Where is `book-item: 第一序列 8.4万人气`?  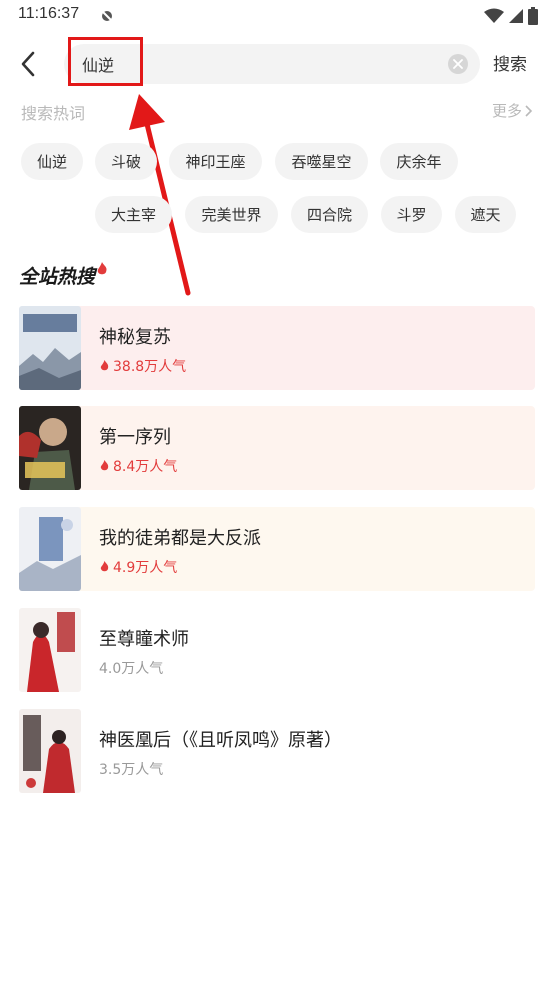 book-item: 第一序列 8.4万人气 is located at coordinates (277, 448).